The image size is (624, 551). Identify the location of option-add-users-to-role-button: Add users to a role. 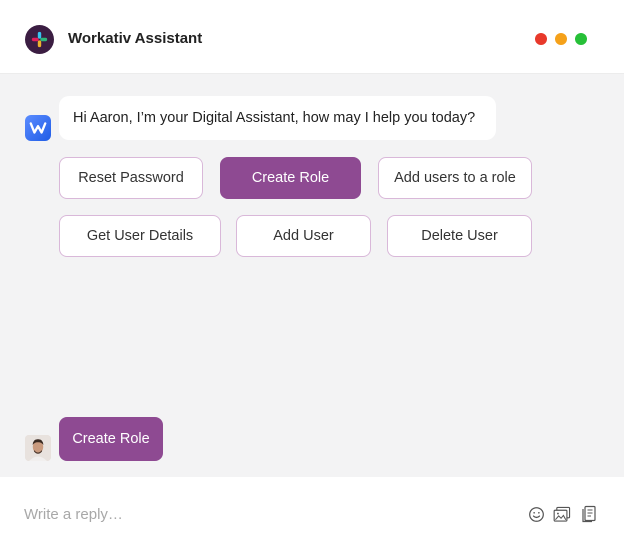
(455, 178).